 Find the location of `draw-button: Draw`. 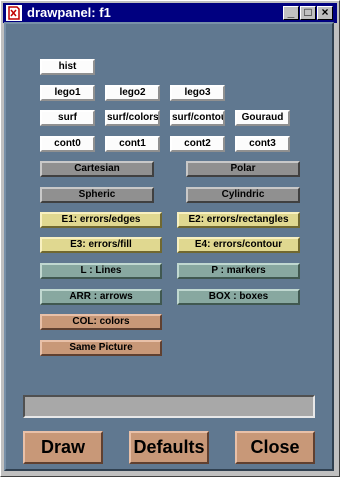

draw-button: Draw is located at coordinates (63, 447).